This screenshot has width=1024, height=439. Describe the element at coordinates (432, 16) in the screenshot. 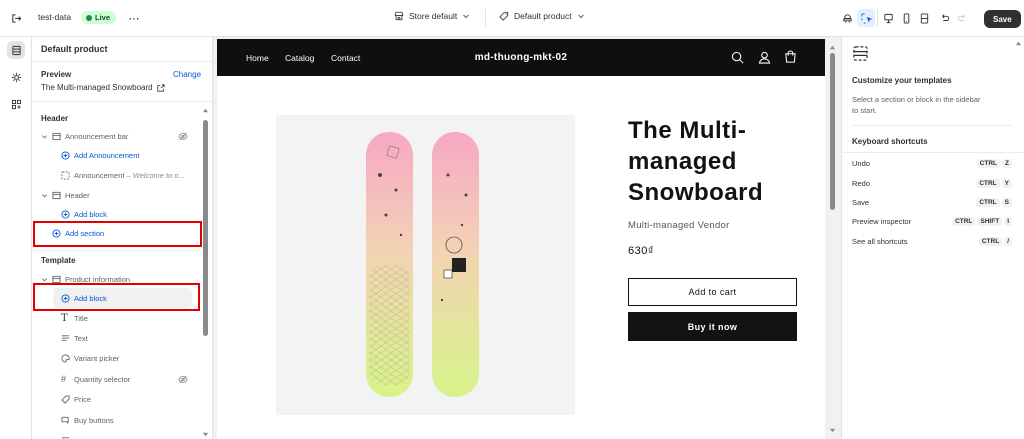

I see `store-select: Store default` at that location.